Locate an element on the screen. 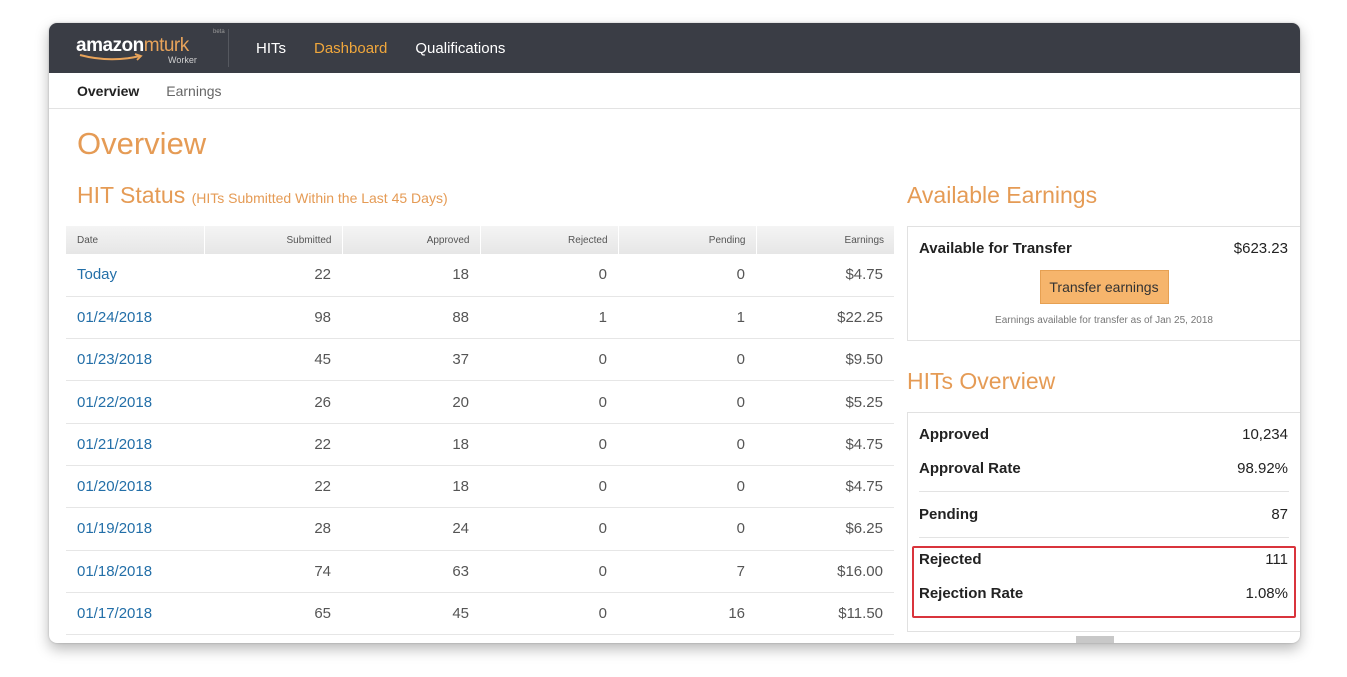 Image resolution: width=1347 pixels, height=677 pixels. hits-overview-title: HITs Overview is located at coordinates (981, 381).